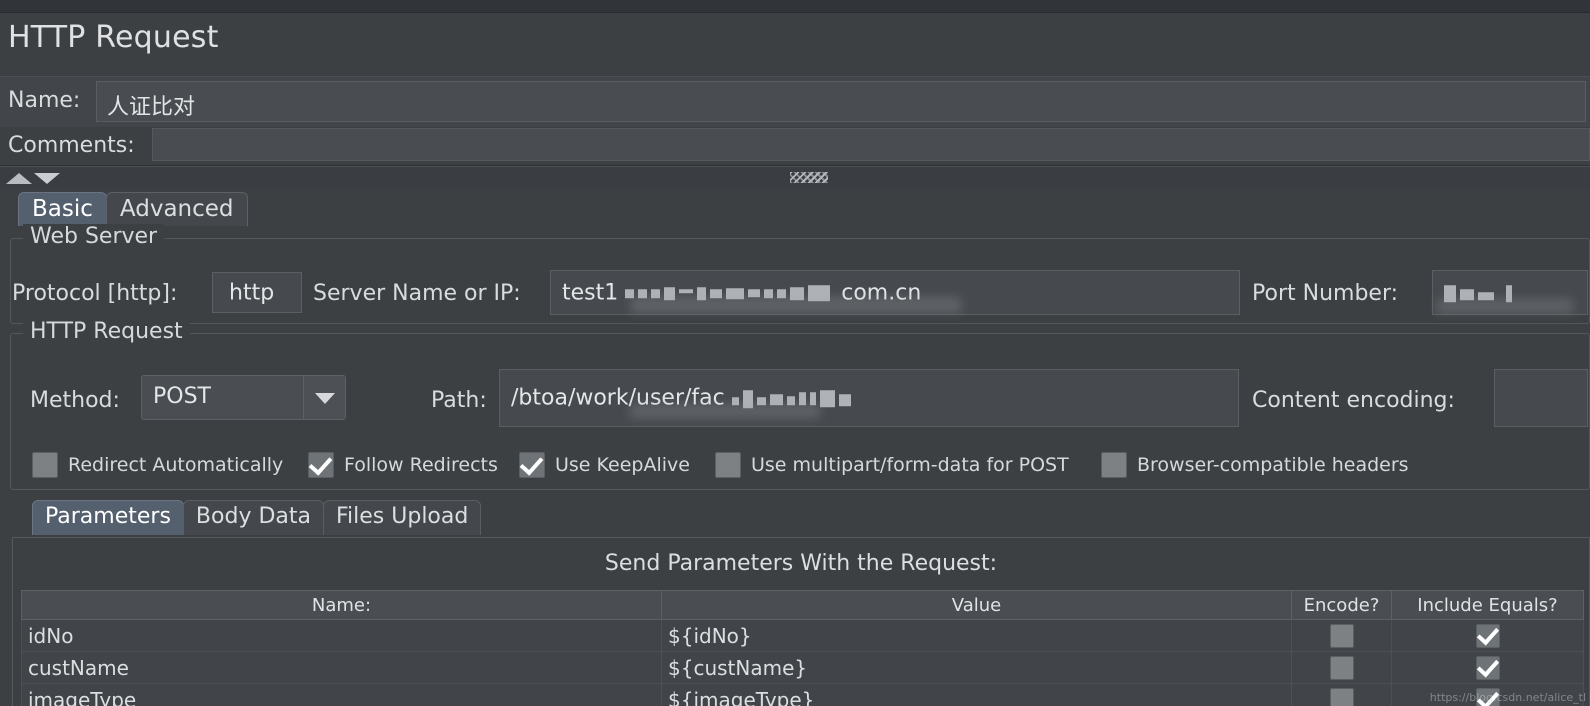 The image size is (1590, 706). I want to click on name-row: Name: 人证比对, so click(795, 101).